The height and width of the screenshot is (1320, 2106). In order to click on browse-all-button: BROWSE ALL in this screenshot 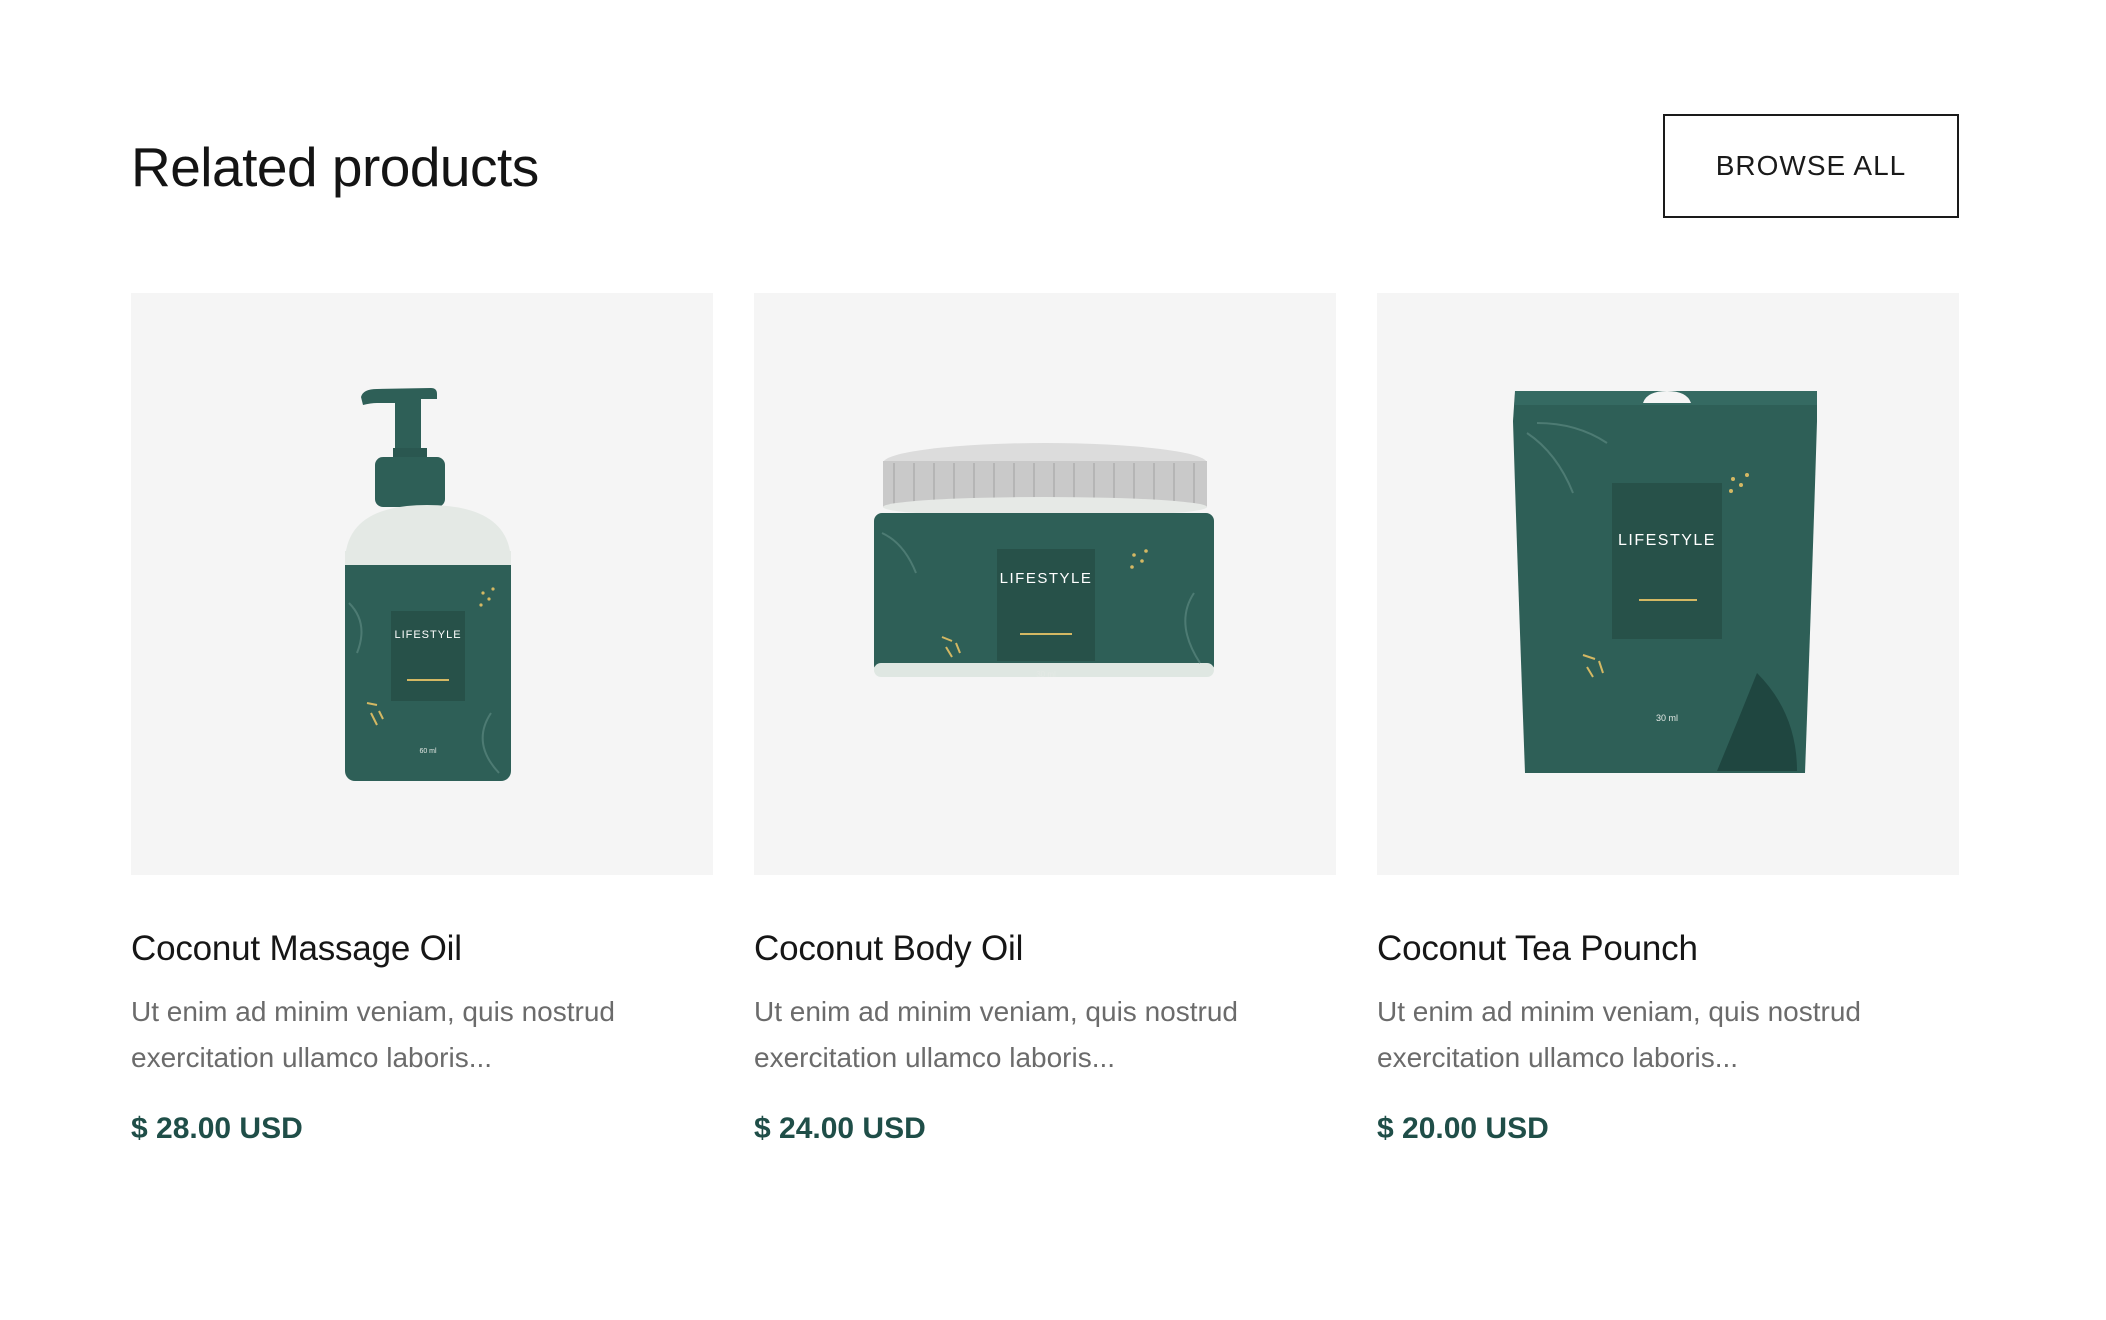, I will do `click(1811, 166)`.